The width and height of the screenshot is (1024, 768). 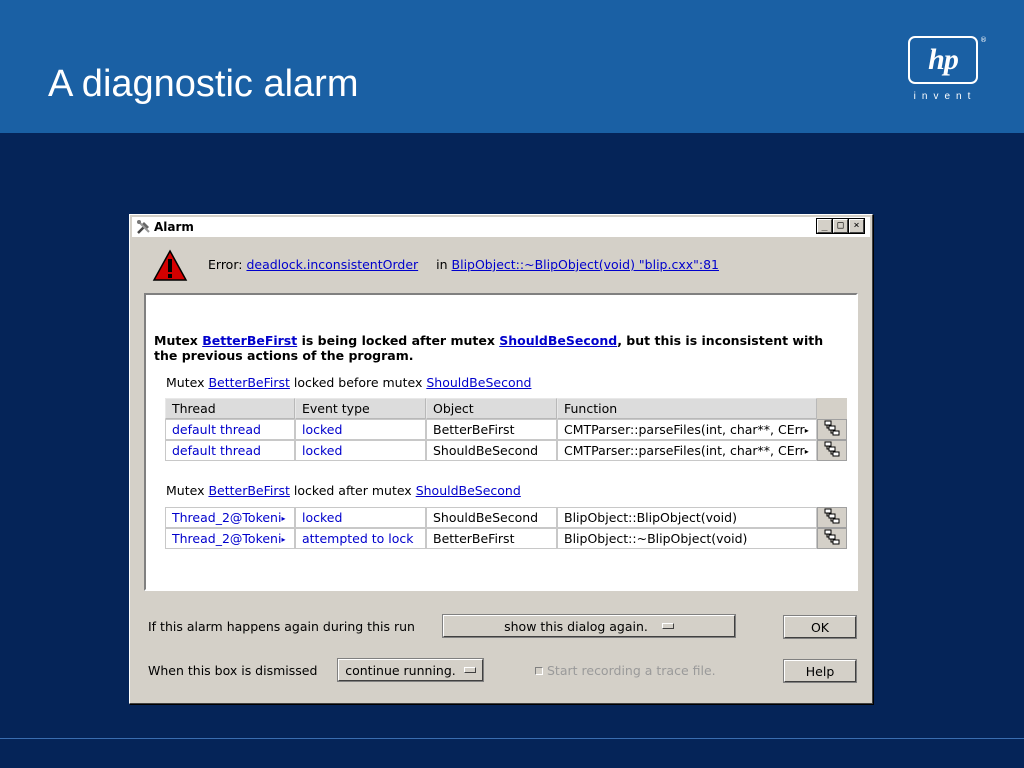 I want to click on summary-mutex-link-2: ShouldBeSecond, so click(x=558, y=340).